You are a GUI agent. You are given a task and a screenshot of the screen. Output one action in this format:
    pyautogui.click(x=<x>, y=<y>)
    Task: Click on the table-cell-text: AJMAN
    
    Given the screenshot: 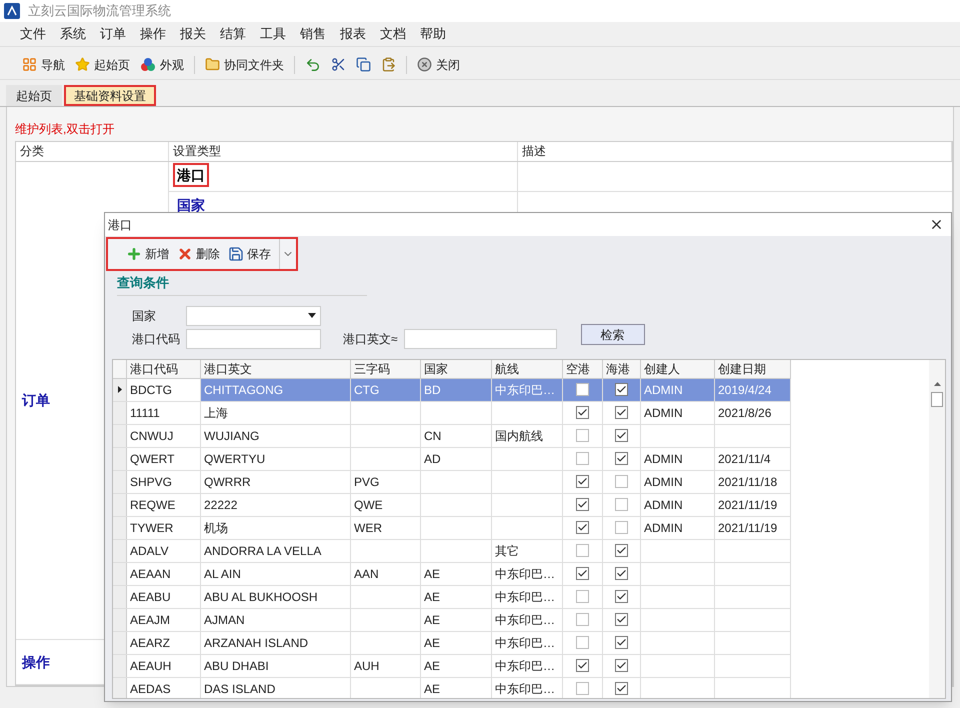 What is the action you would take?
    pyautogui.click(x=224, y=620)
    